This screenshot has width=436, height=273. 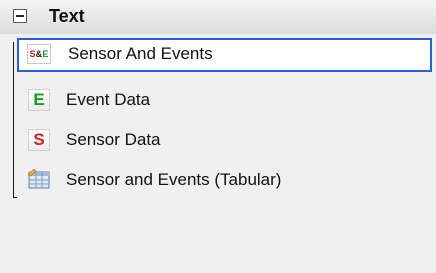 I want to click on group-title: Text, so click(x=67, y=16).